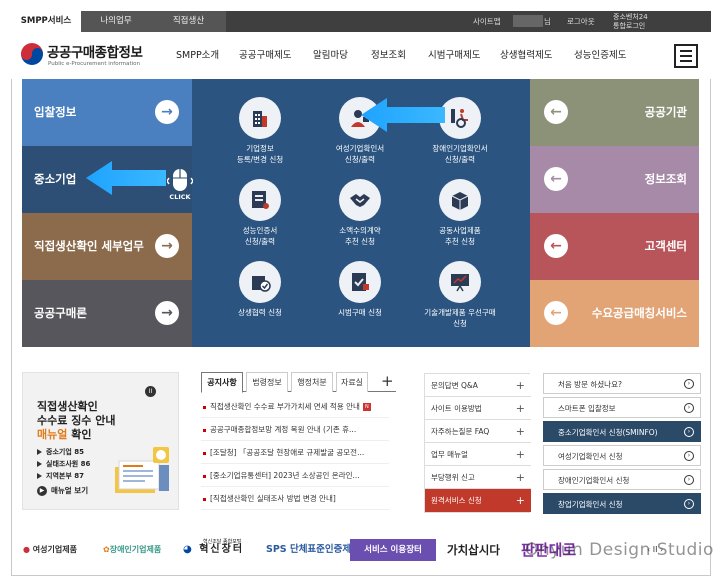 The width and height of the screenshot is (722, 587). What do you see at coordinates (460, 282) in the screenshot?
I see `presentation-icon` at bounding box center [460, 282].